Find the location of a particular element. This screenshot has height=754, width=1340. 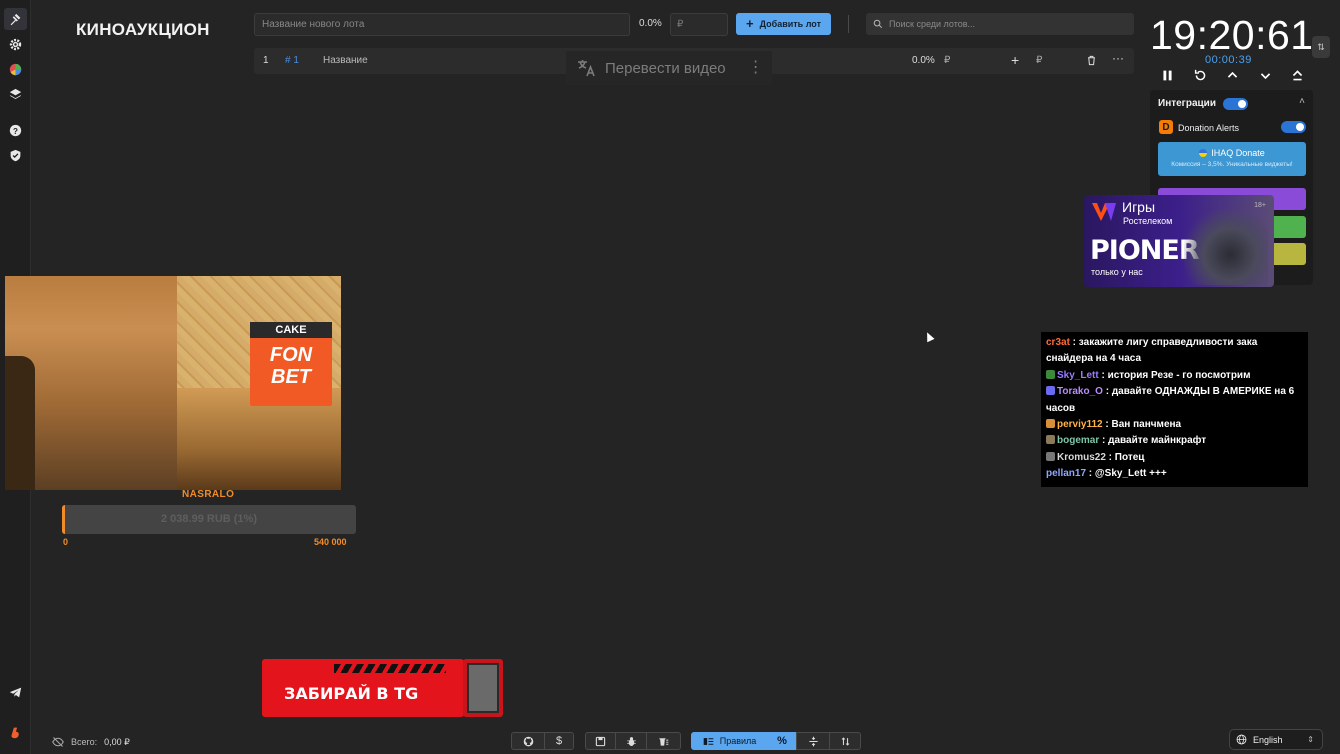

webcam-chair is located at coordinates (20, 423).